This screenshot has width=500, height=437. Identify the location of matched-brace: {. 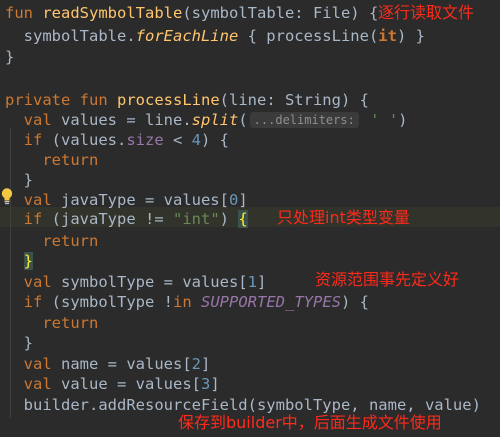
(243, 219).